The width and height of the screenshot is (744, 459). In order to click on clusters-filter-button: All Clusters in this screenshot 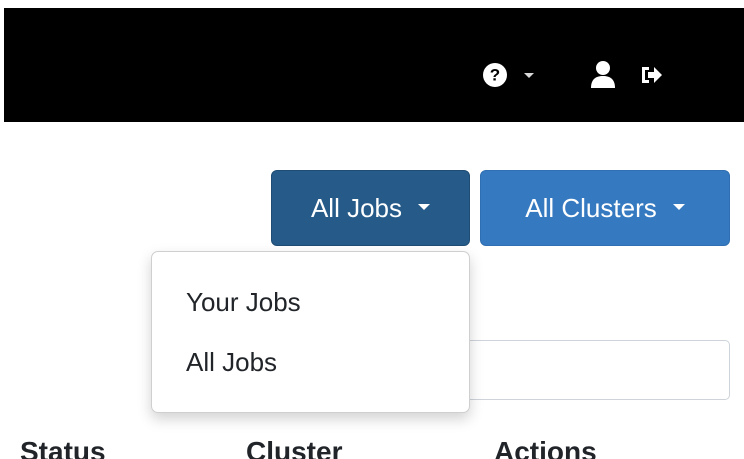, I will do `click(605, 208)`.